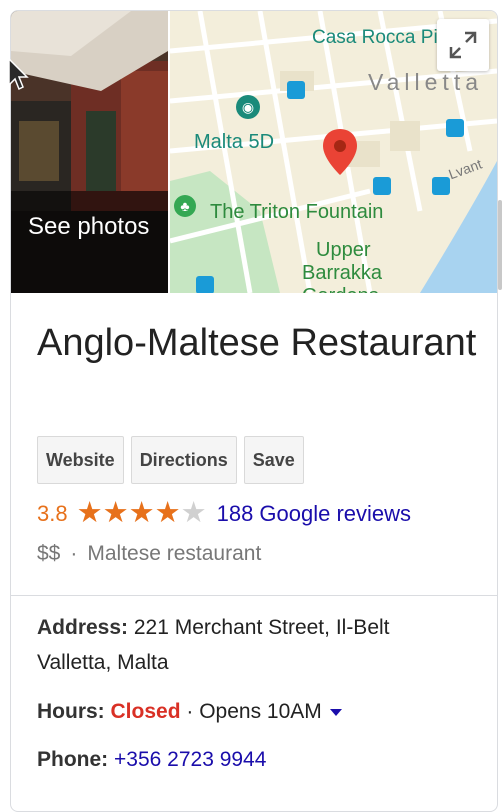 The image size is (503, 812). Describe the element at coordinates (190, 759) in the screenshot. I see `phone-link: +356 2723 9944` at that location.